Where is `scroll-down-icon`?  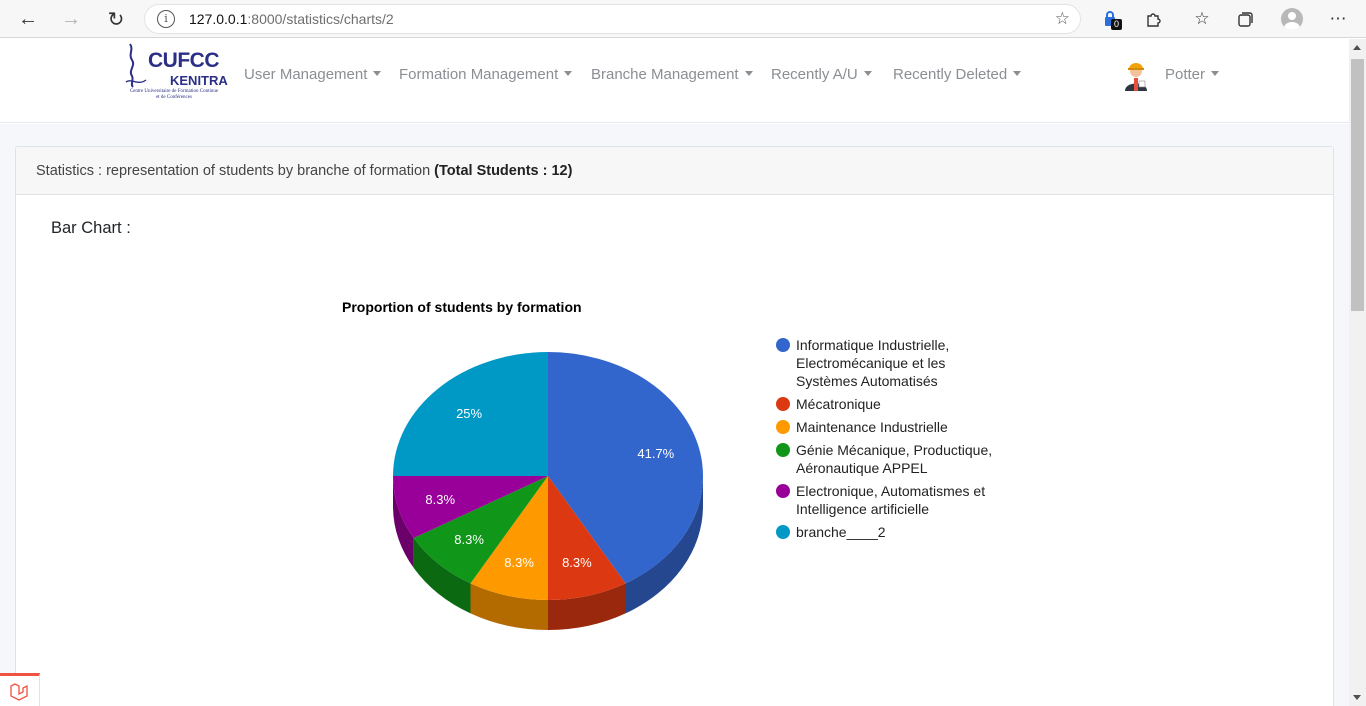 scroll-down-icon is located at coordinates (1357, 697).